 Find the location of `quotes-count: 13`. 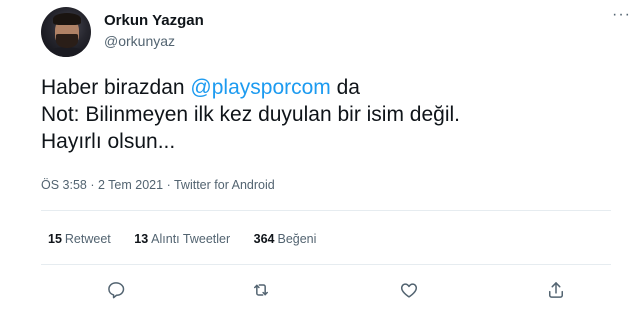

quotes-count: 13 is located at coordinates (141, 239).